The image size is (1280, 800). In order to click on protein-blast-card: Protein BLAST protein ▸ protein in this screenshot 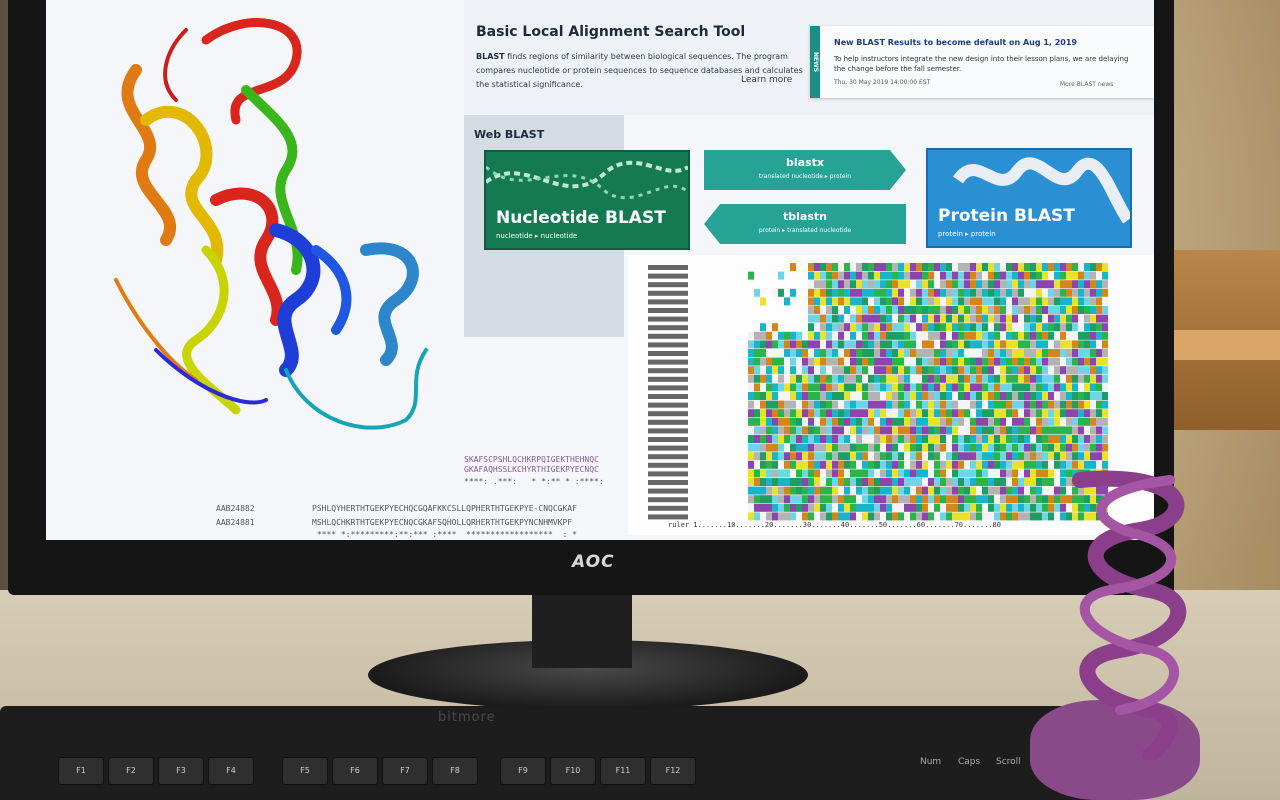, I will do `click(1029, 198)`.